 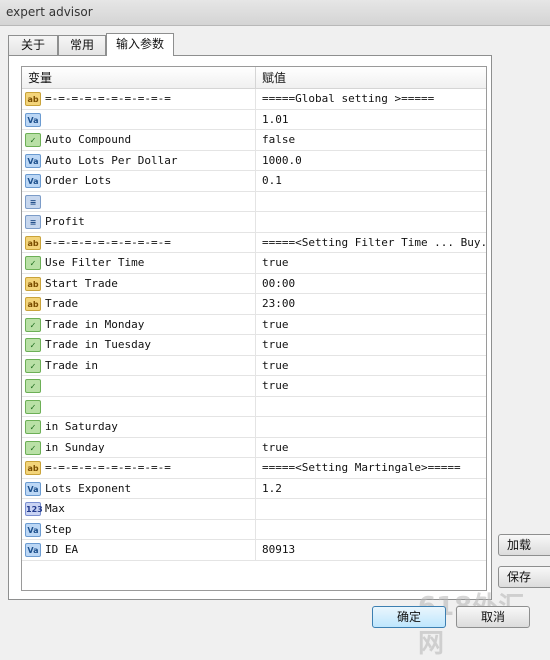 I want to click on value-cell: 00:00, so click(x=374, y=284).